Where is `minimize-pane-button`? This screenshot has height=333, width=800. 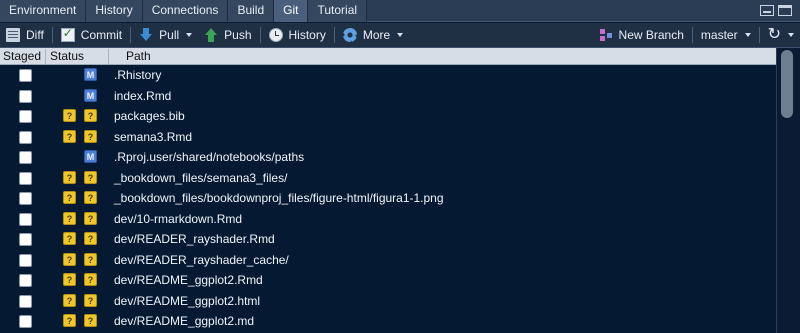
minimize-pane-button is located at coordinates (767, 10).